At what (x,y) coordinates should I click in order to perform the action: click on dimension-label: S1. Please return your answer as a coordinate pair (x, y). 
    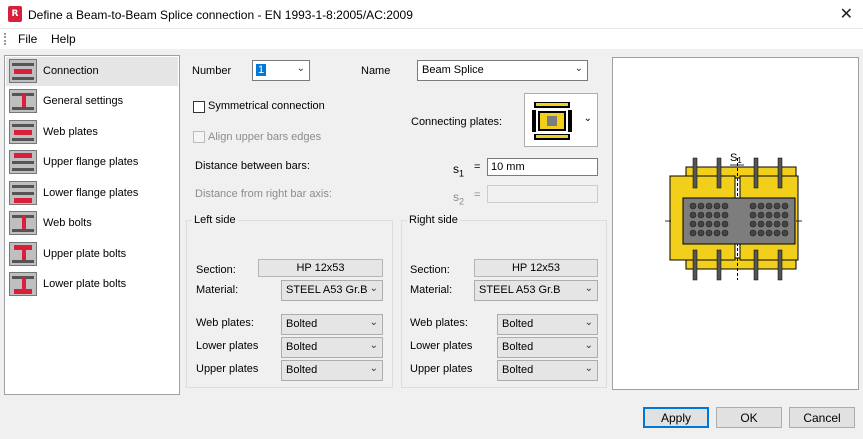
    Looking at the image, I should click on (736, 158).